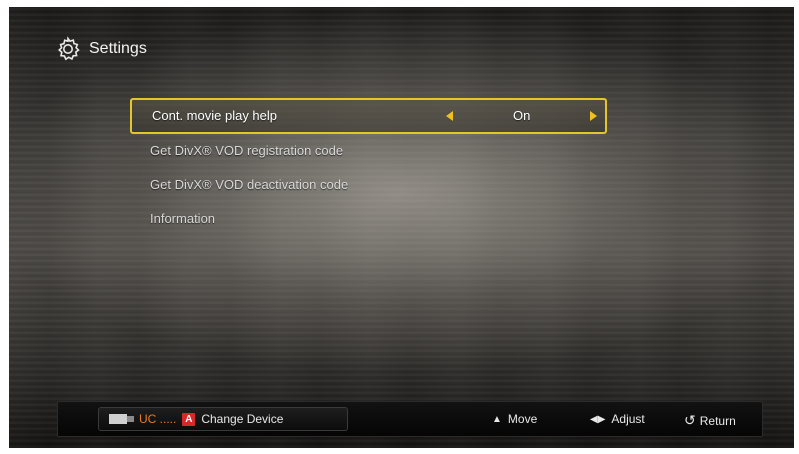 This screenshot has height=454, width=799. I want to click on return-hint: ↺ Return, so click(710, 420).